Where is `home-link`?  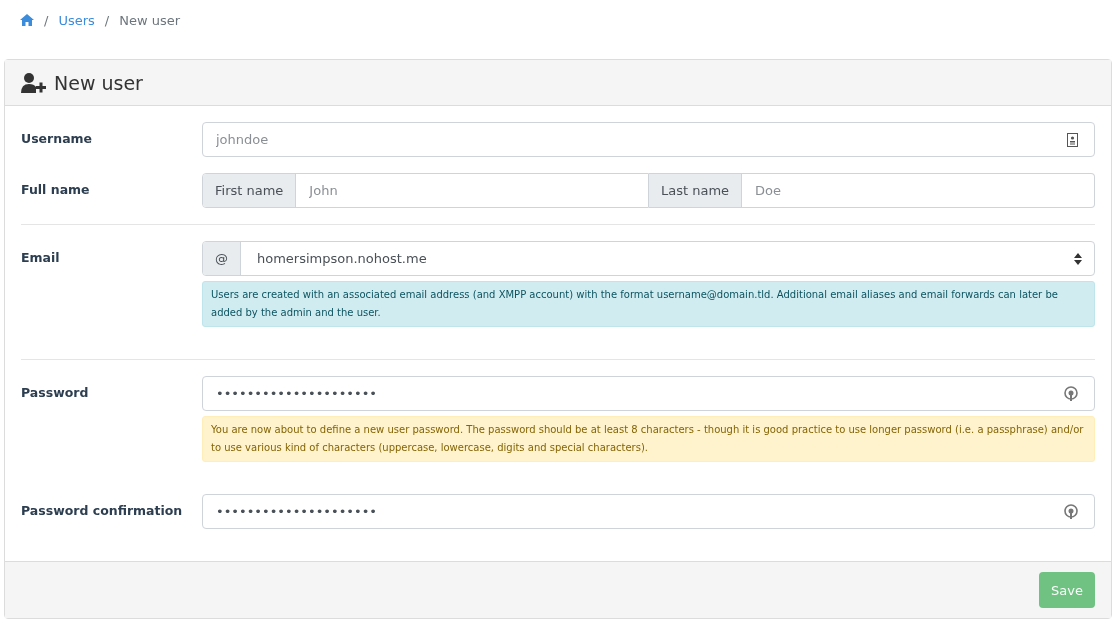 home-link is located at coordinates (27, 20).